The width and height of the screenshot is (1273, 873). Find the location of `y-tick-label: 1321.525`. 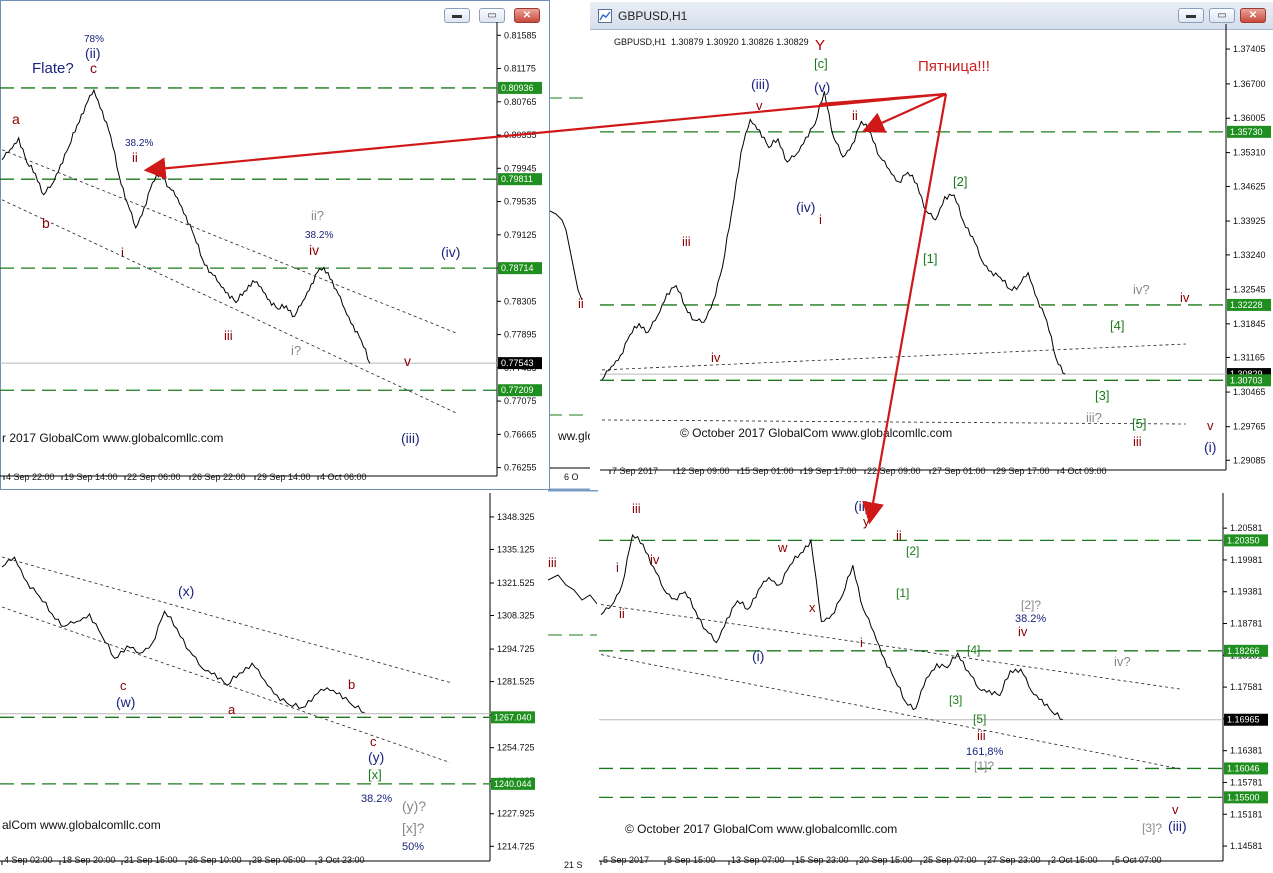

y-tick-label: 1321.525 is located at coordinates (516, 583).